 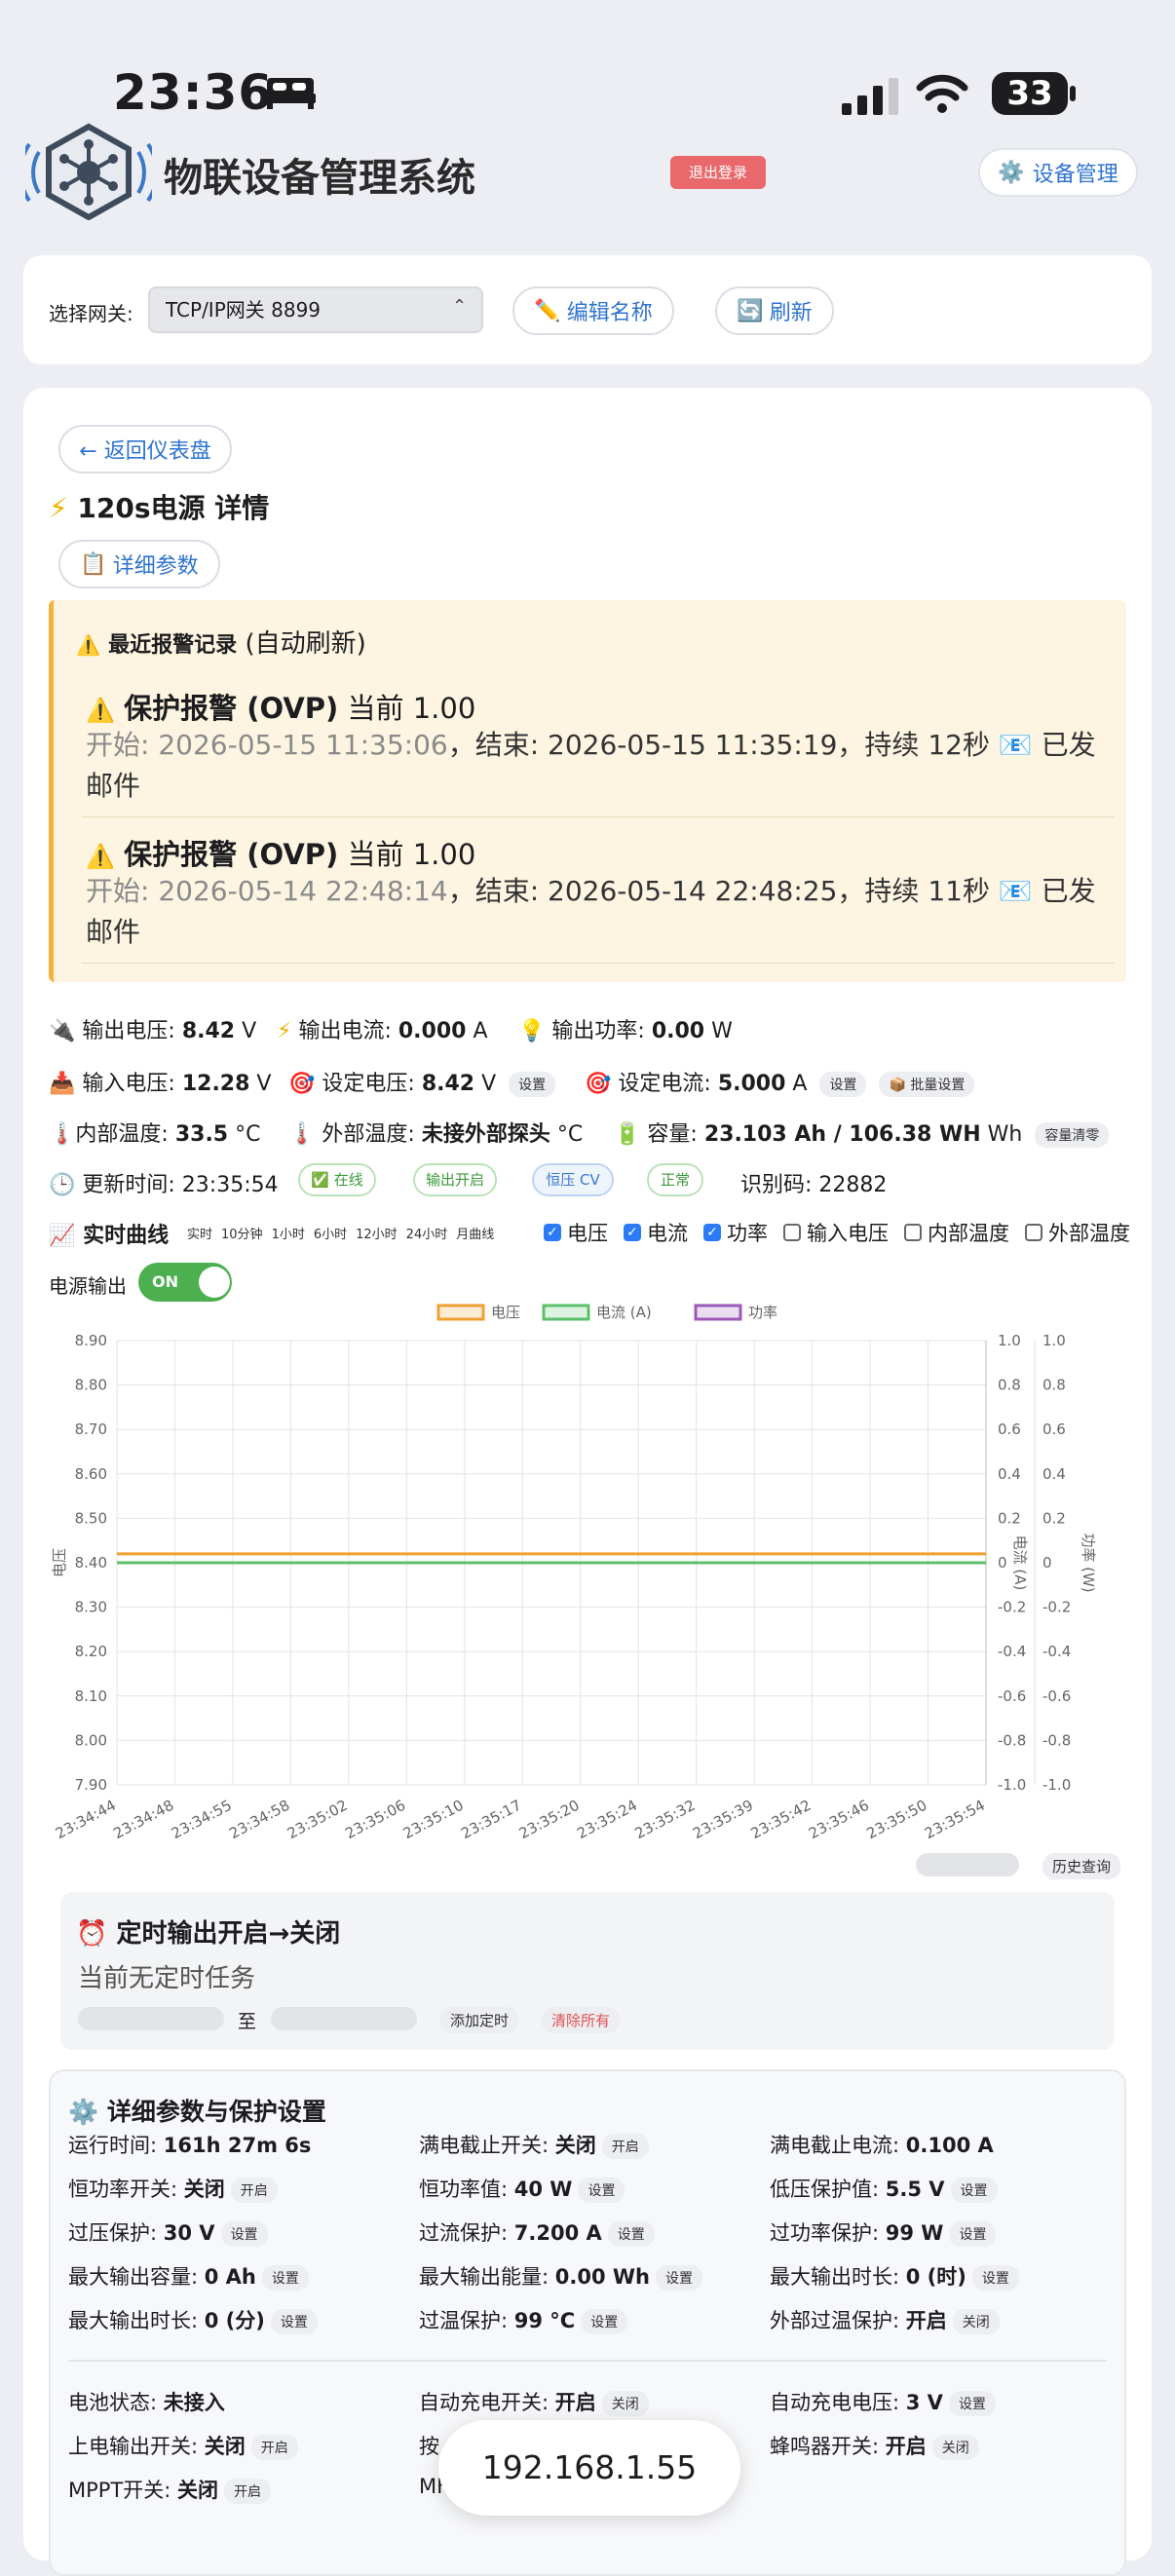 What do you see at coordinates (242, 1233) in the screenshot?
I see `range-10min: 10分钟` at bounding box center [242, 1233].